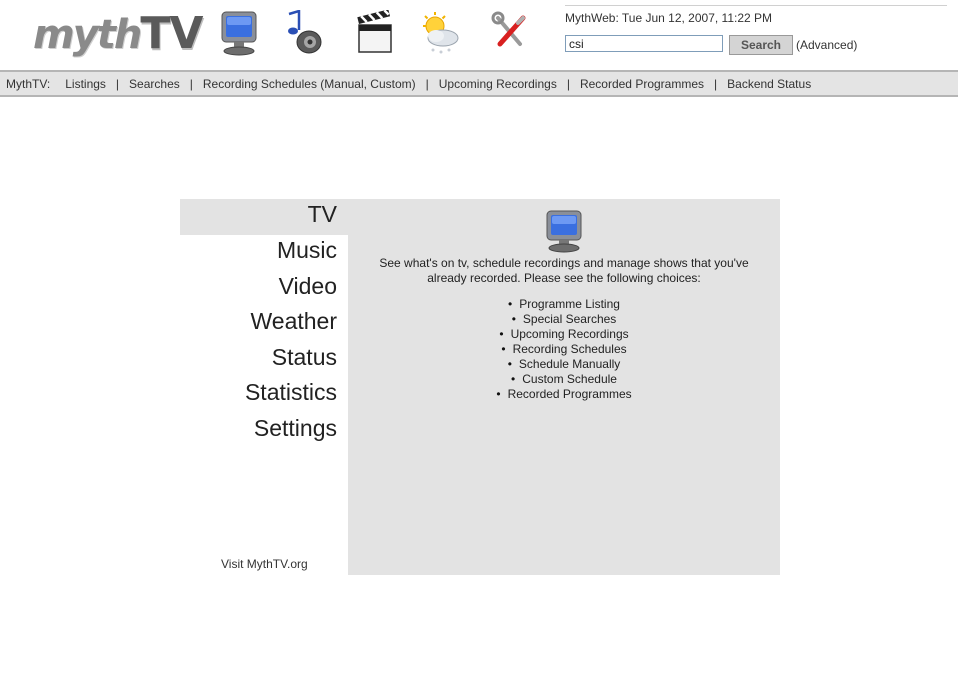 This screenshot has height=686, width=960. What do you see at coordinates (761, 45) in the screenshot?
I see `search-button: Search` at bounding box center [761, 45].